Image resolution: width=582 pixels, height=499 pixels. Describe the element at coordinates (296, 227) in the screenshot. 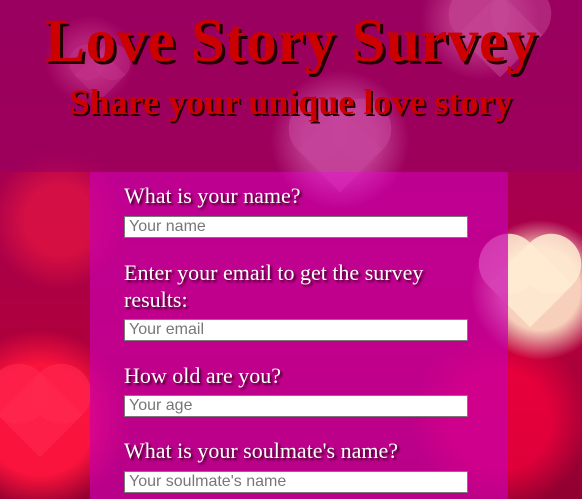

I see `name-input` at that location.